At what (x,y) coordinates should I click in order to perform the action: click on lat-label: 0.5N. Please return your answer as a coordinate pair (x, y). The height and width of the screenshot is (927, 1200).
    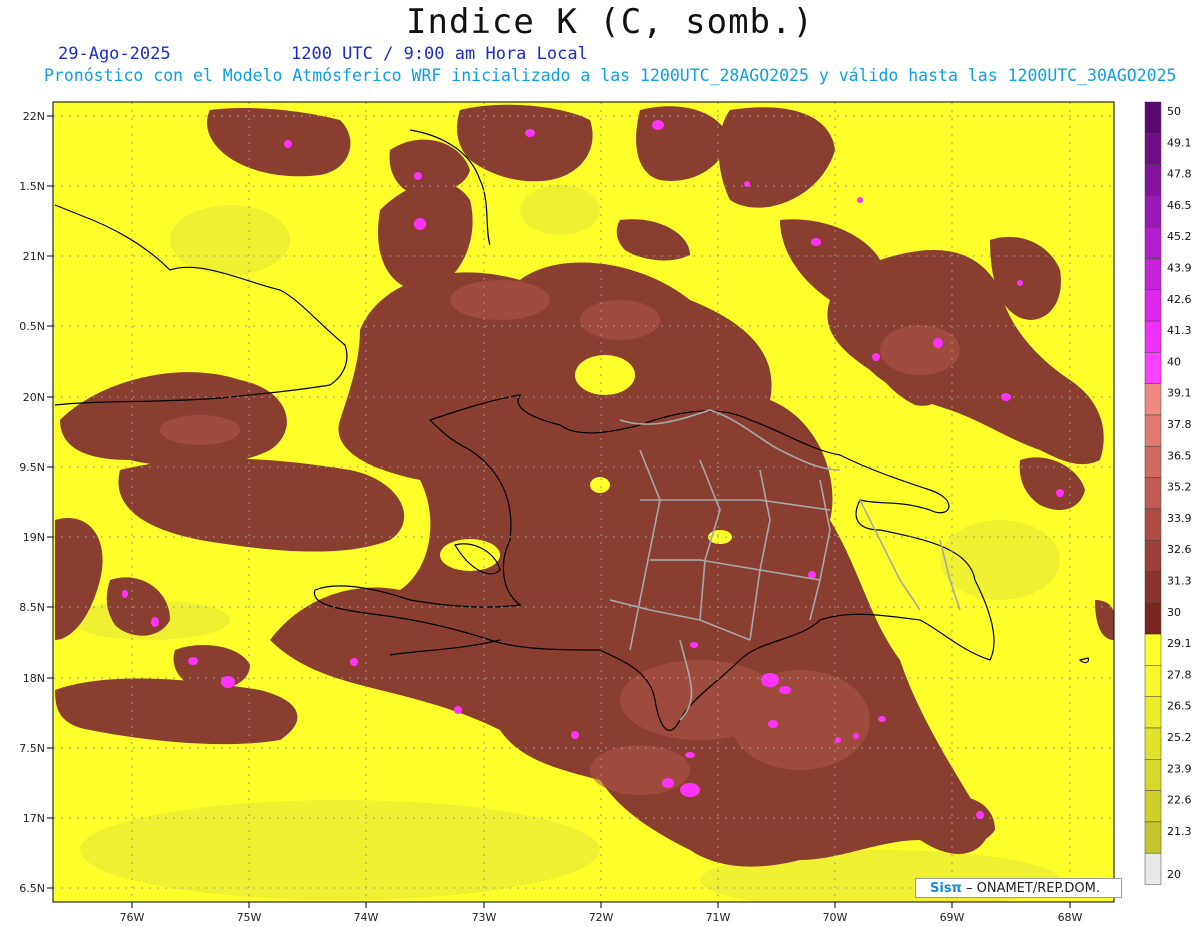
    Looking at the image, I should click on (32, 326).